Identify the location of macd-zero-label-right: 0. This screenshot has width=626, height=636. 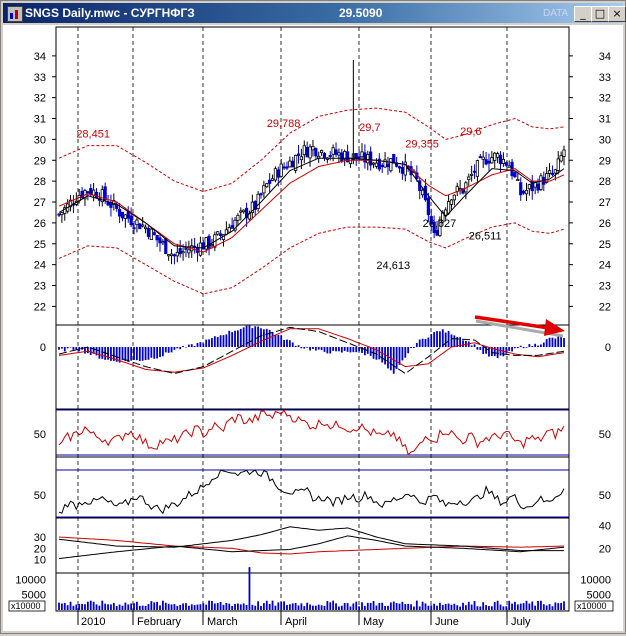
(608, 348).